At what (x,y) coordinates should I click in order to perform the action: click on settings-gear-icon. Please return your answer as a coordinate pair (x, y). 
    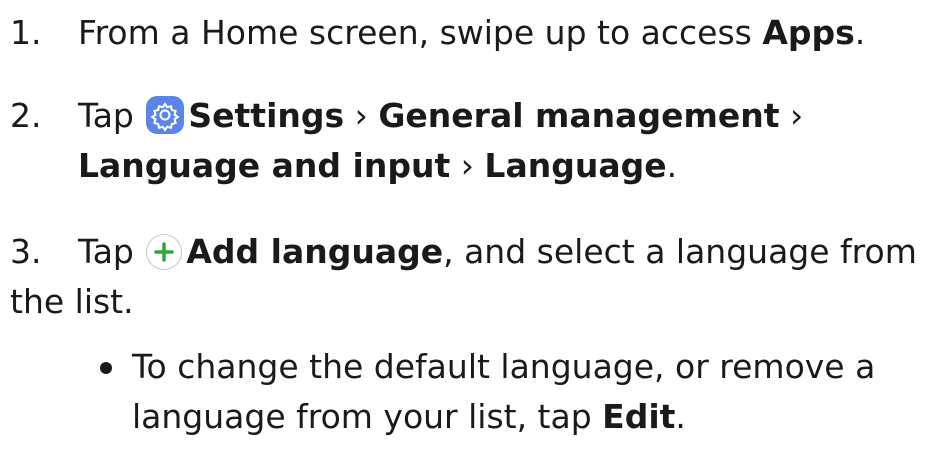
    Looking at the image, I should click on (165, 115).